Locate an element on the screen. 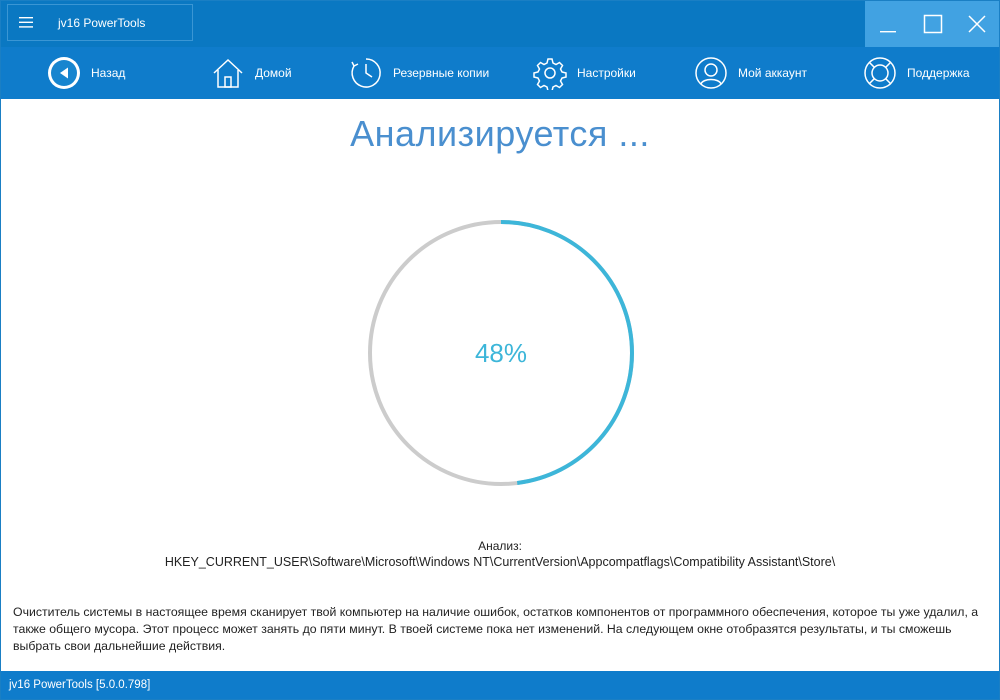 The image size is (1000, 700). lifebuoy-icon is located at coordinates (880, 73).